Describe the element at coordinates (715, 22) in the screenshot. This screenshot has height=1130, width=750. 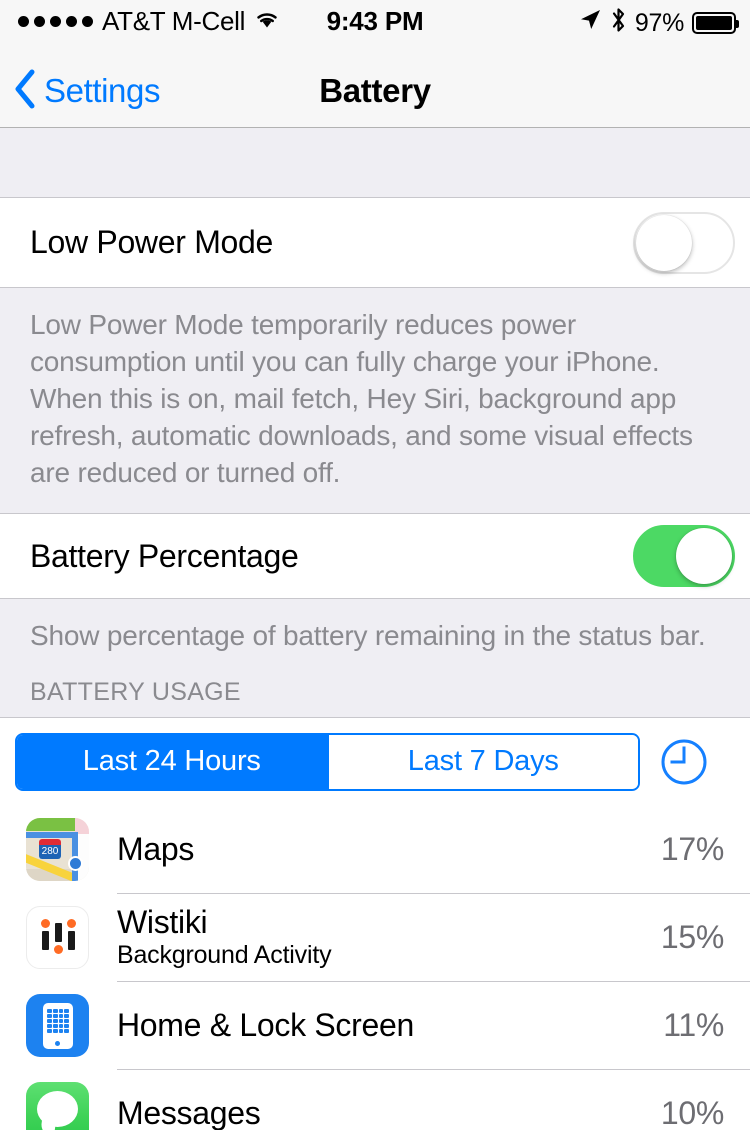
I see `battery-icon` at that location.